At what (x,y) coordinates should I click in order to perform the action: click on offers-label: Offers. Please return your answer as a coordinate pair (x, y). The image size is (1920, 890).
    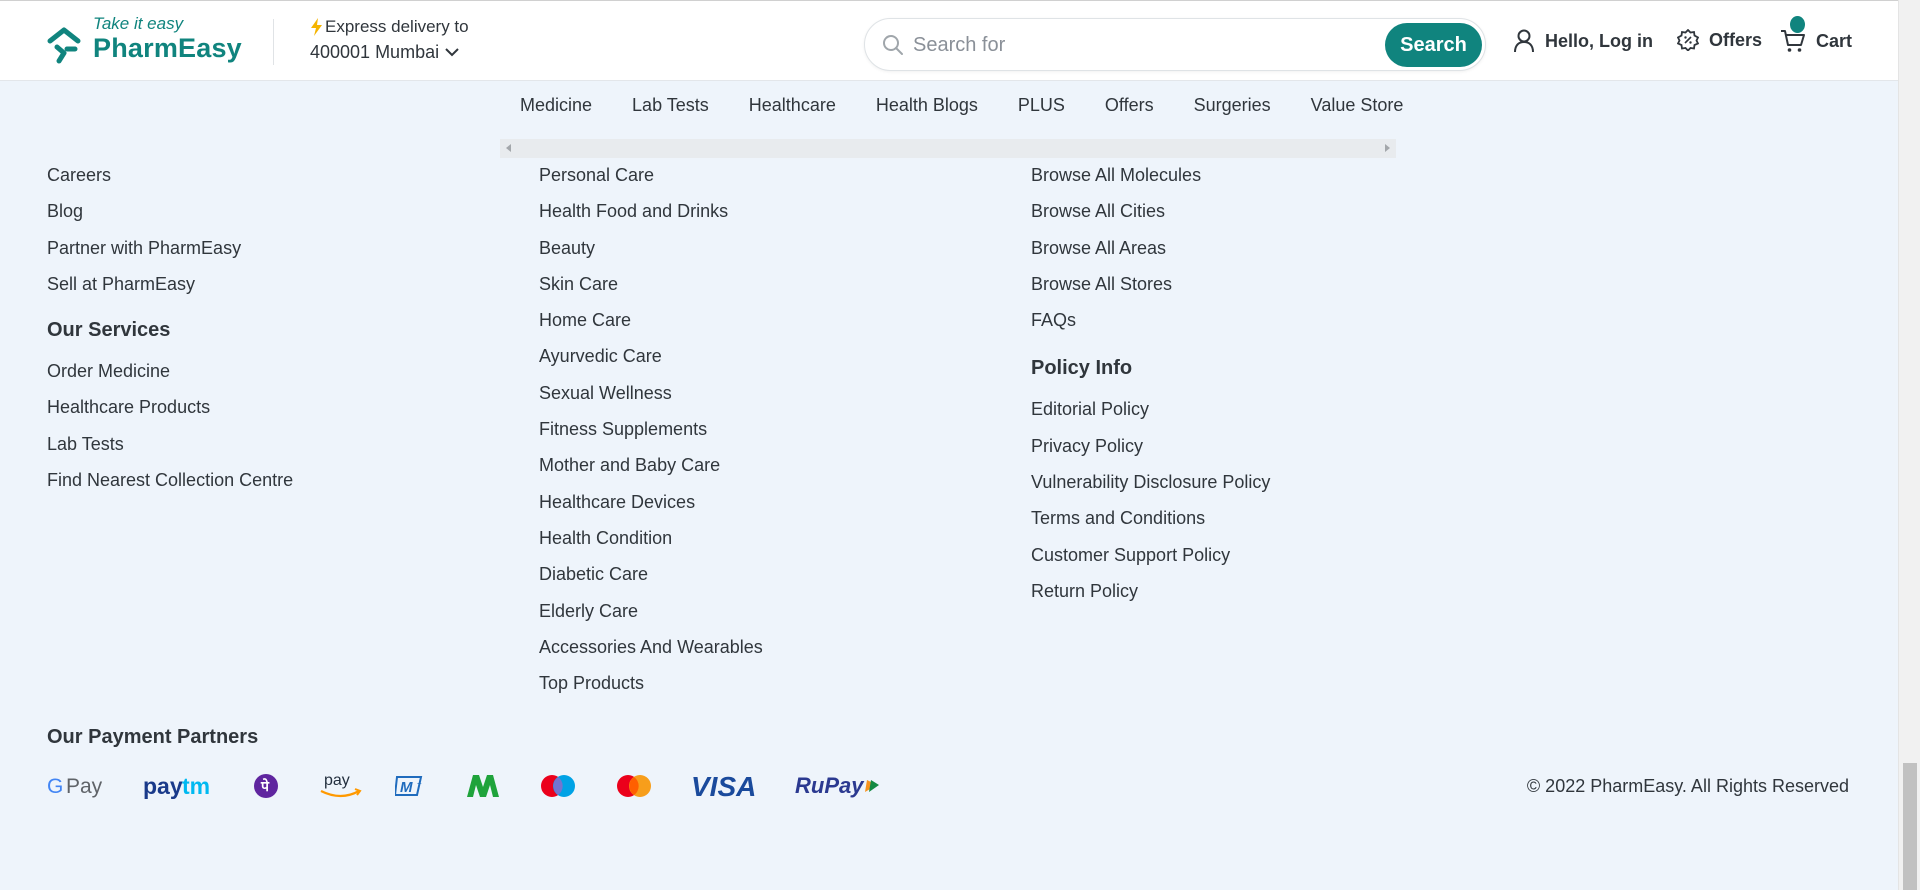
    Looking at the image, I should click on (1736, 39).